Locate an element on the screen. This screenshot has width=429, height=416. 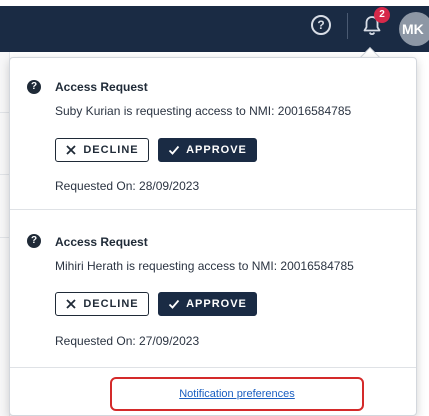
topbar-divider is located at coordinates (347, 26).